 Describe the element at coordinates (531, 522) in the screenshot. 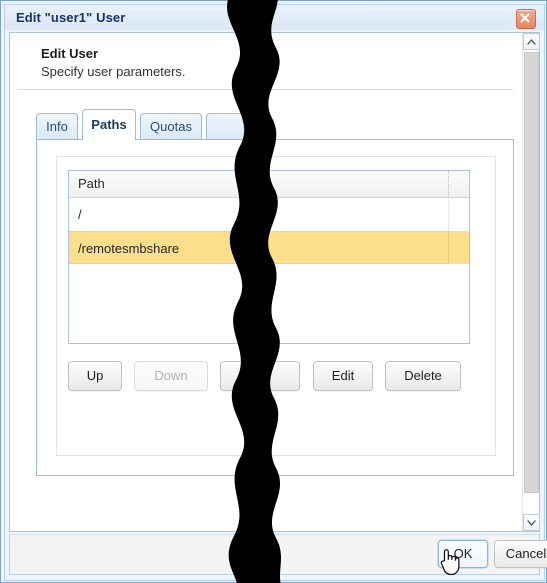

I see `chevron-down-icon` at that location.